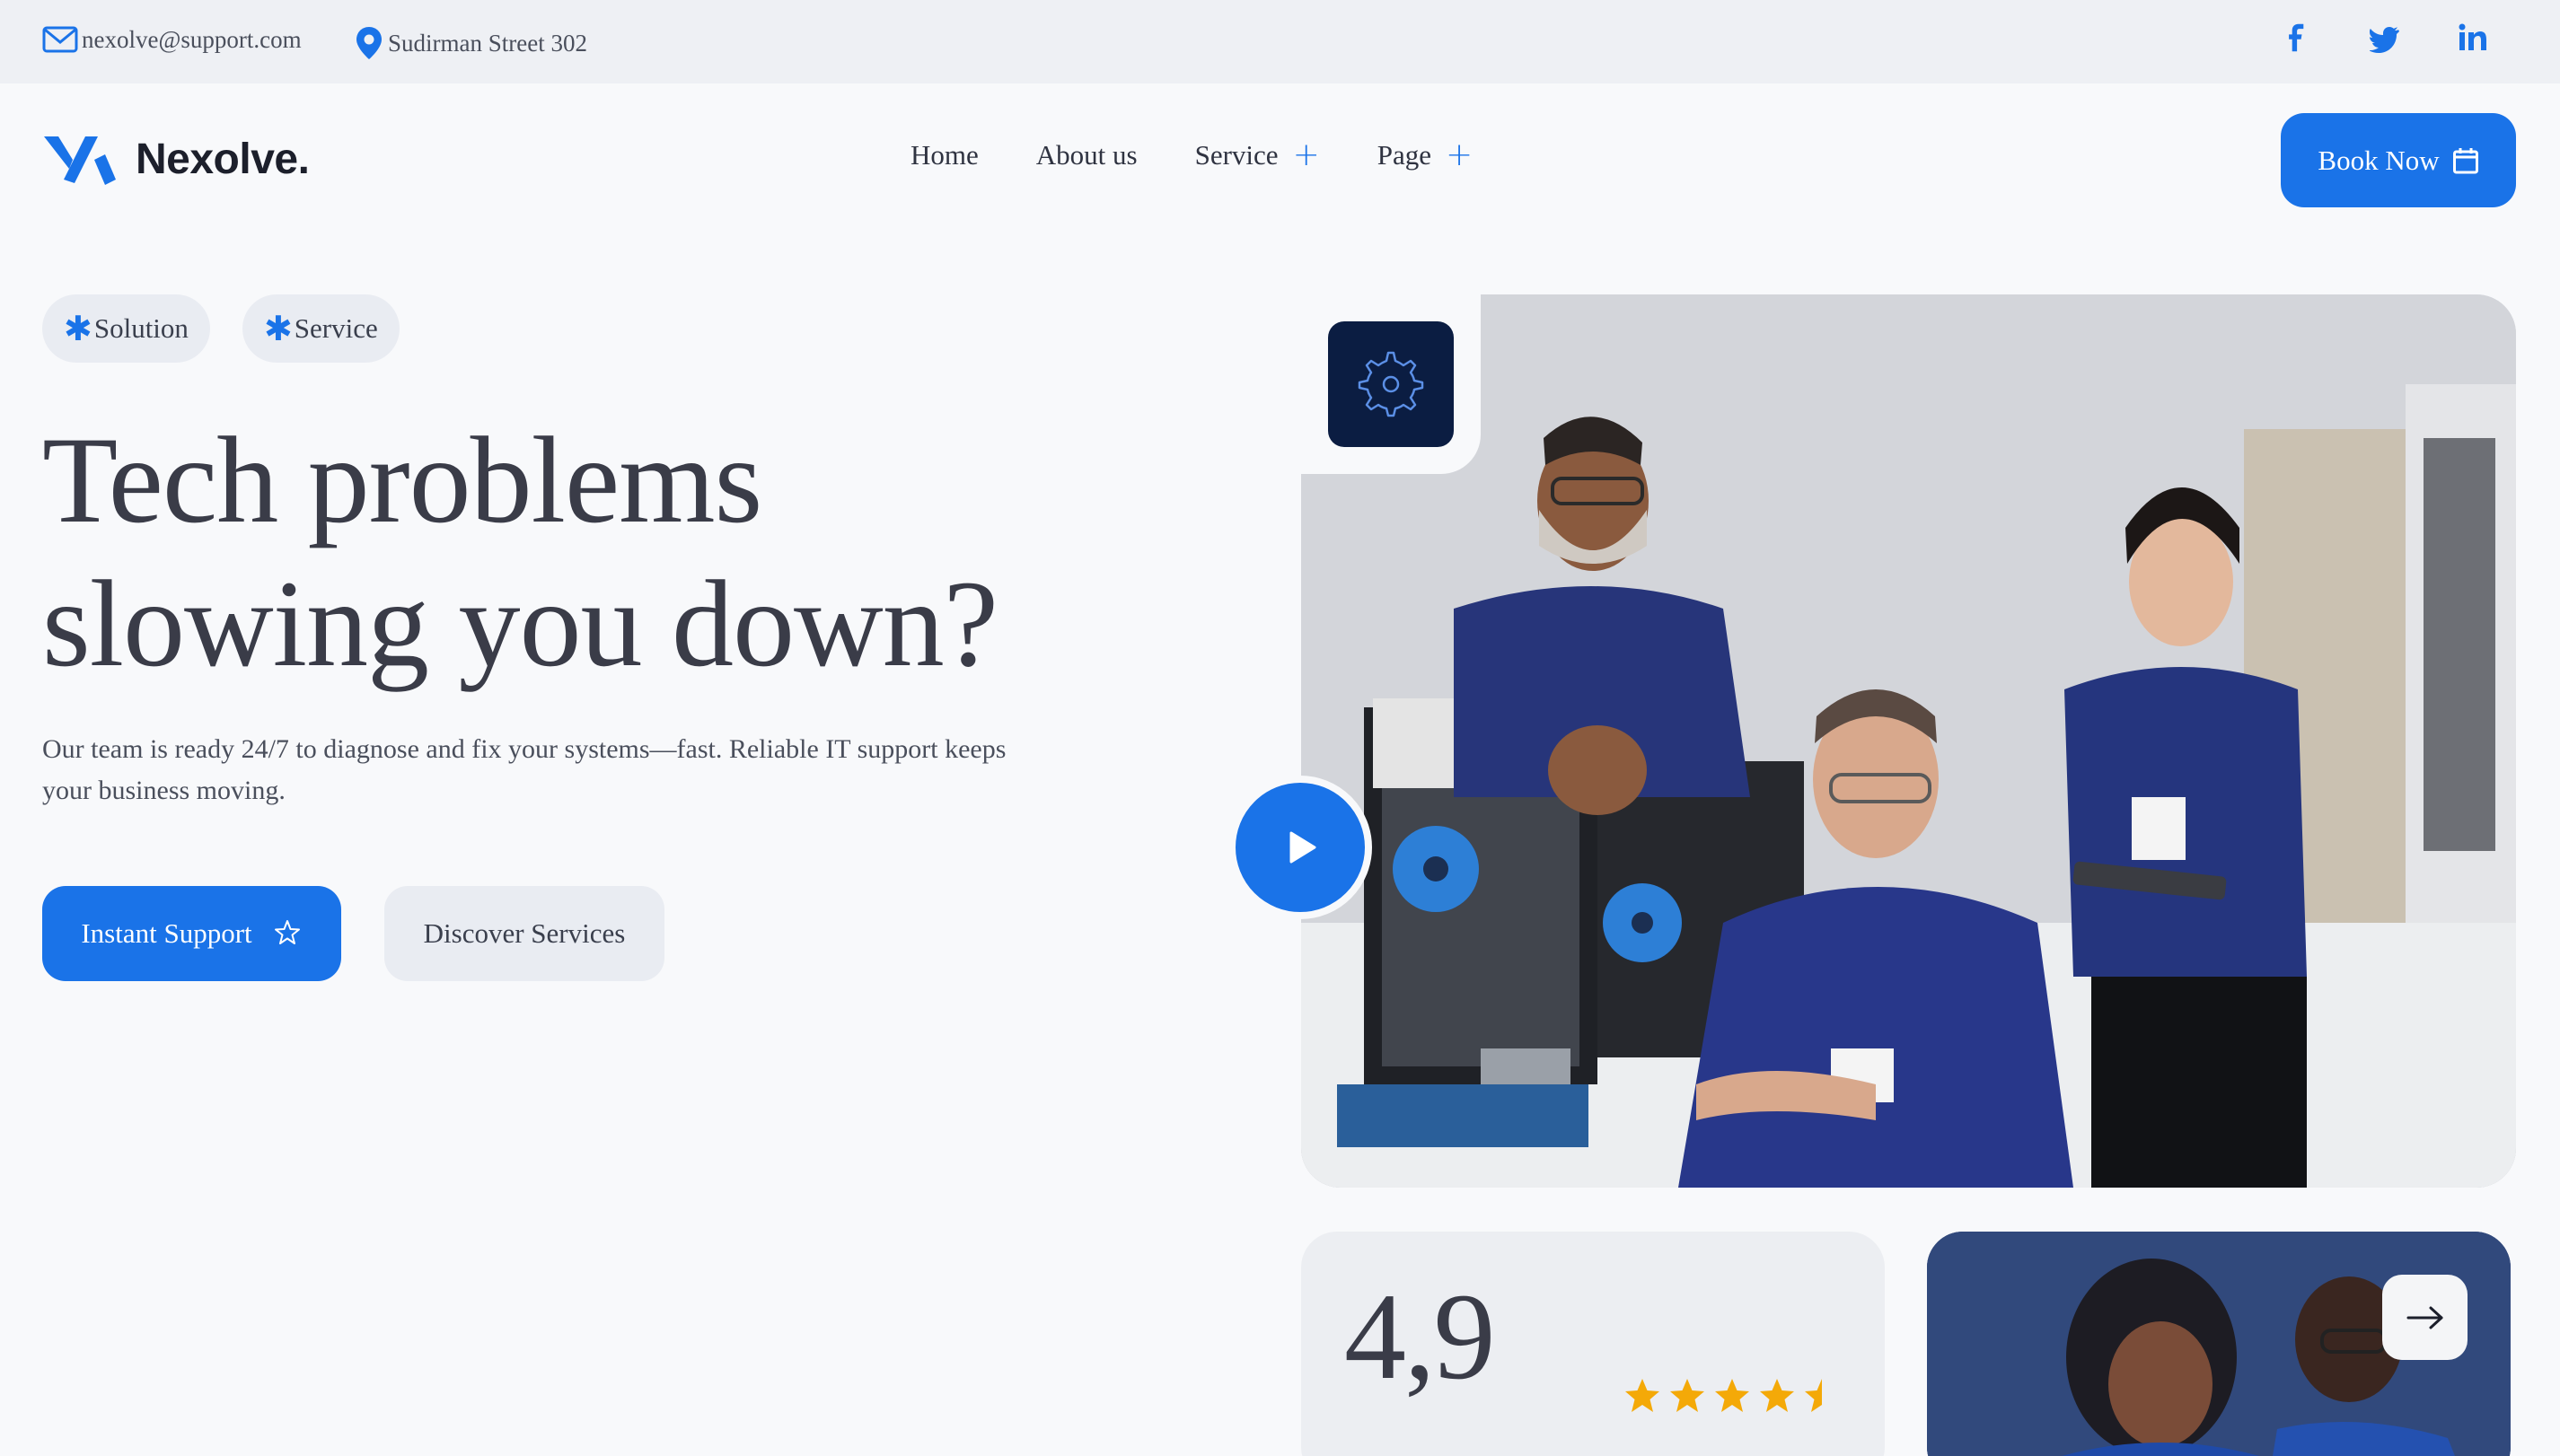 The height and width of the screenshot is (1456, 2560). I want to click on rating-stars, so click(1733, 1396).